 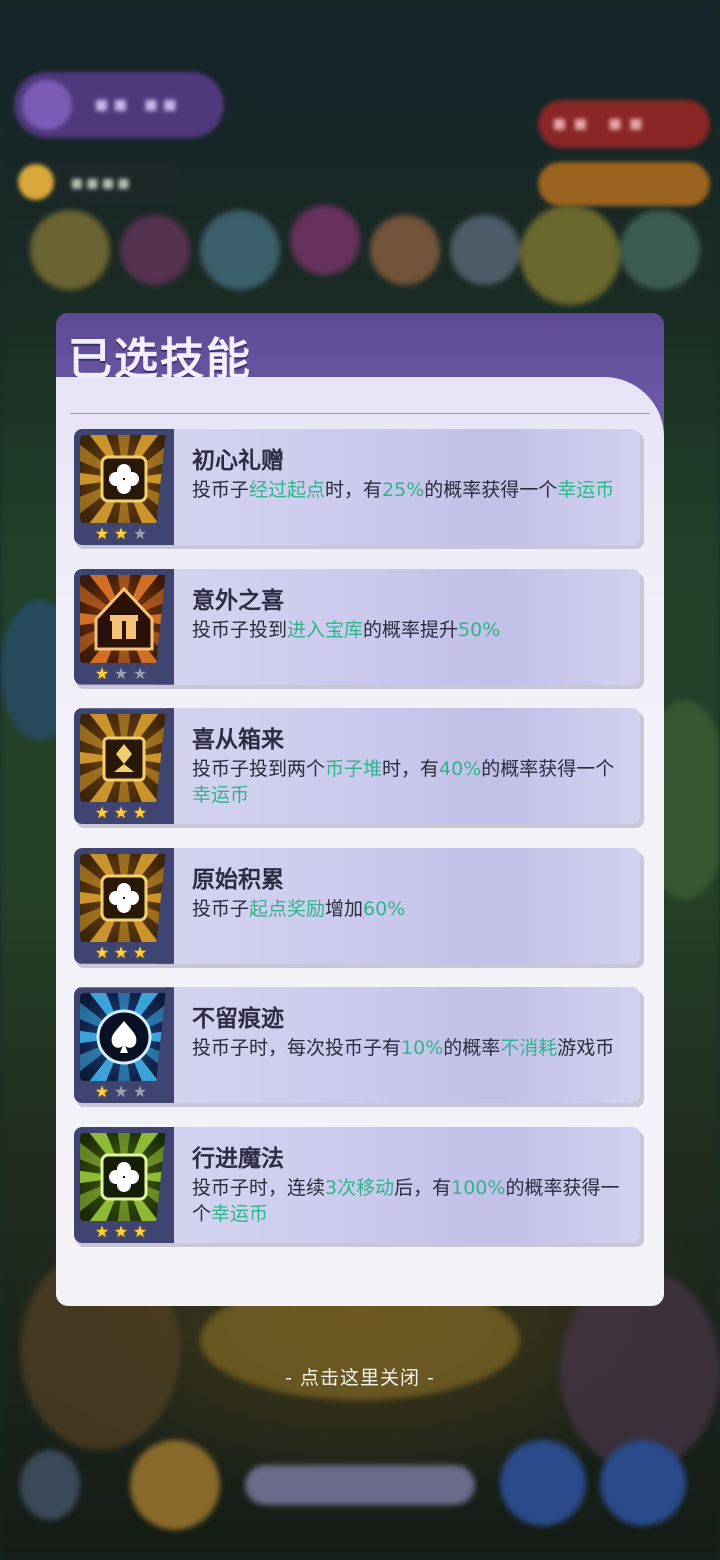 I want to click on skill-card-body: ★ ★ ★ 行进魔法投币子时，连续3次移动后，有100%的概率获得一个幸运币, so click(x=357, y=1185).